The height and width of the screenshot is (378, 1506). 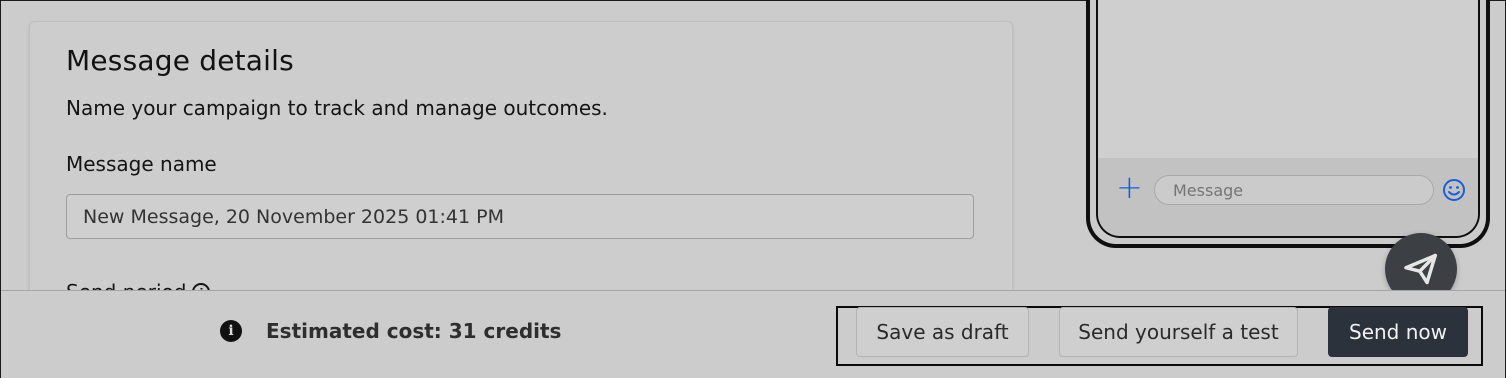 What do you see at coordinates (141, 164) in the screenshot?
I see `message-name-label: Message name` at bounding box center [141, 164].